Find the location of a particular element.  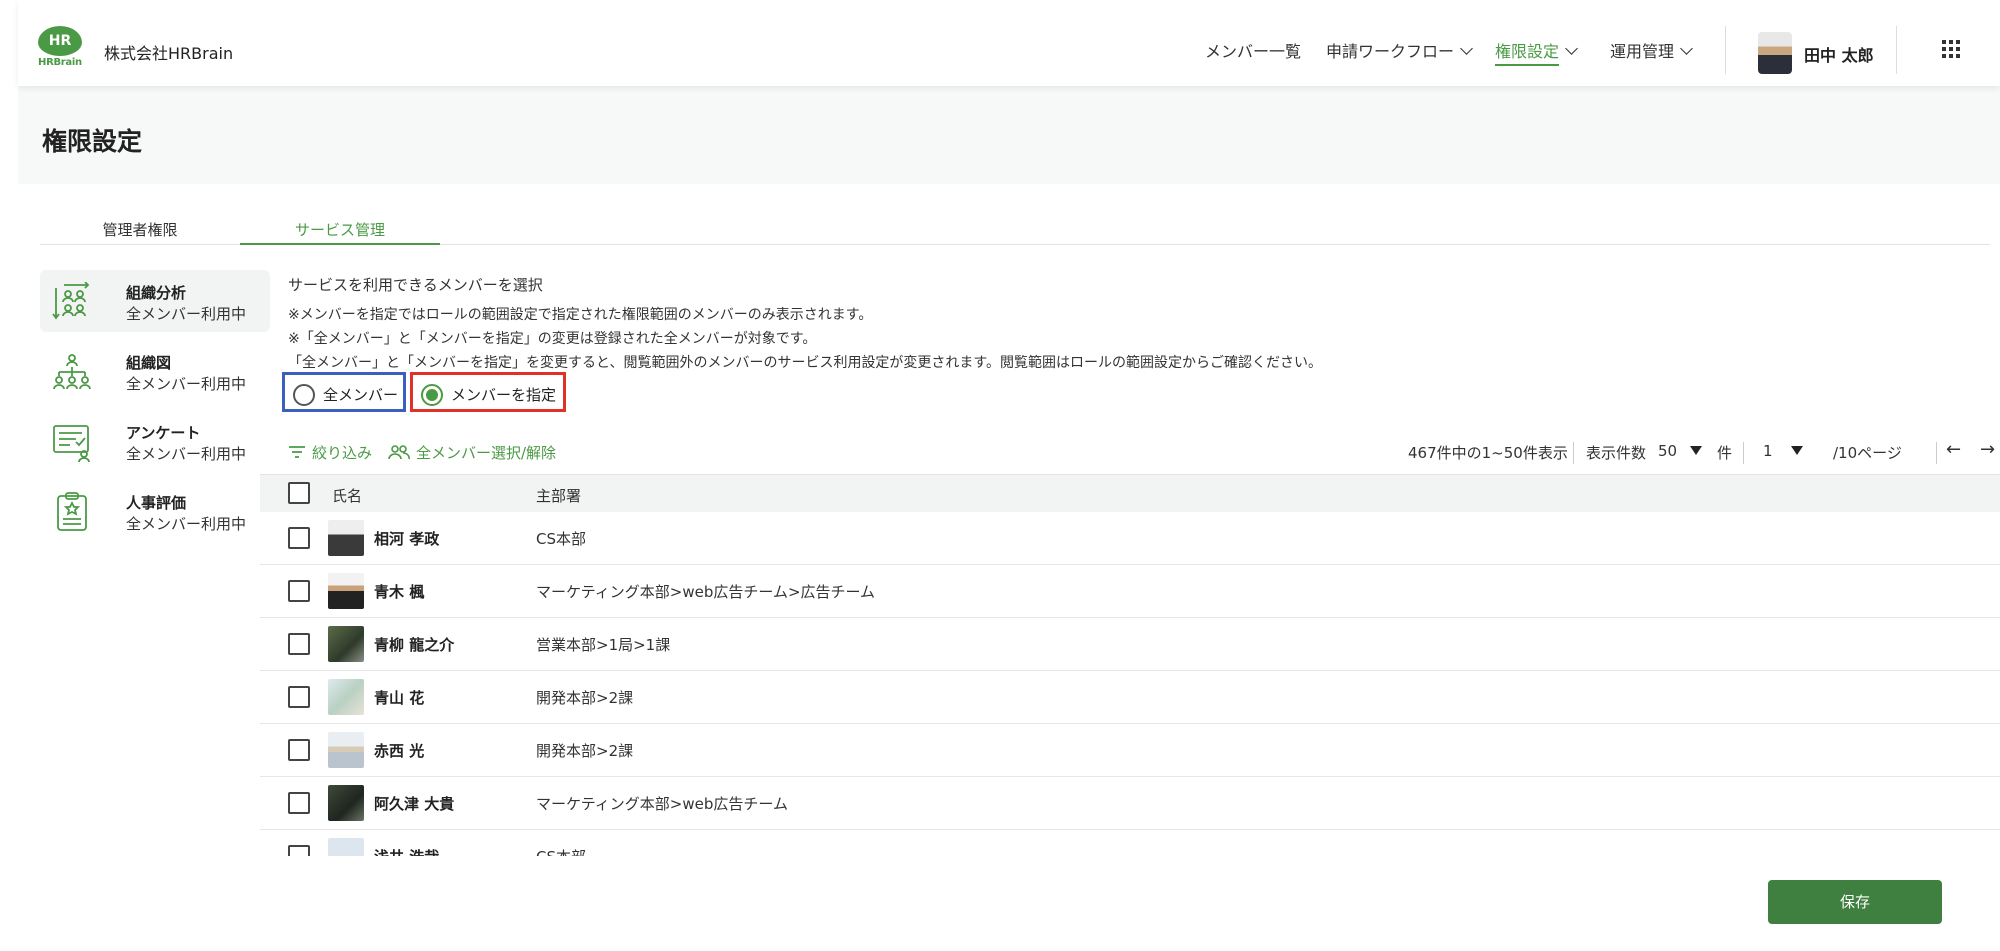

tab-label: サービス管理 is located at coordinates (339, 230).